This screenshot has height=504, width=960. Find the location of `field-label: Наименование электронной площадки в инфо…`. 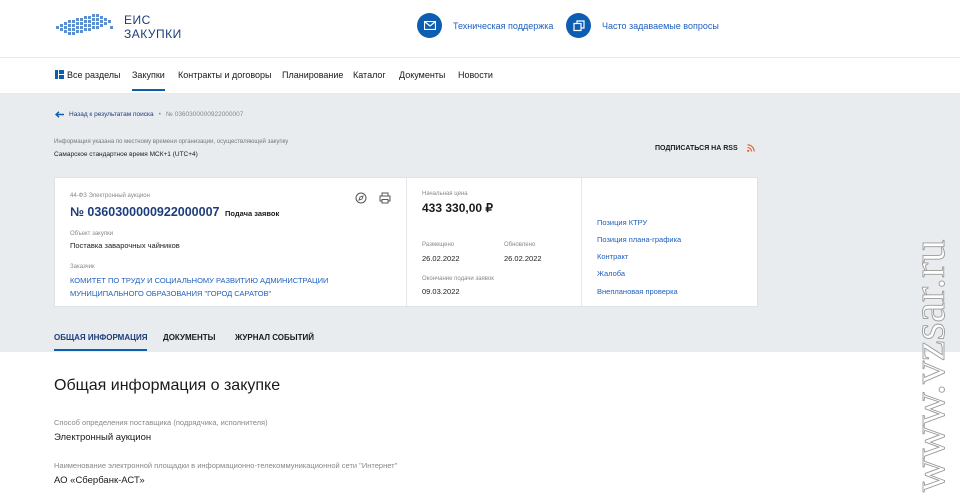

field-label: Наименование электронной площадки в инфо… is located at coordinates (226, 465).